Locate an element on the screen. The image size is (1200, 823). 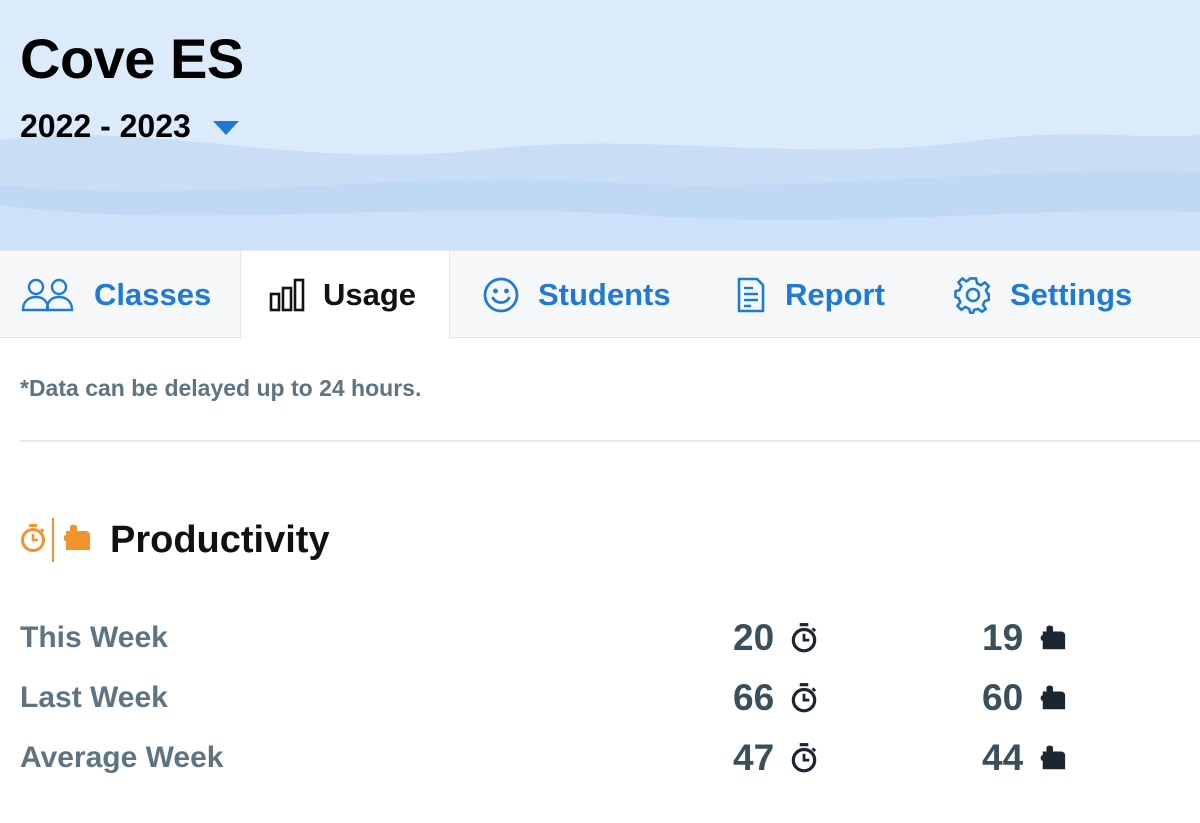
tab-label: Students is located at coordinates (604, 294).